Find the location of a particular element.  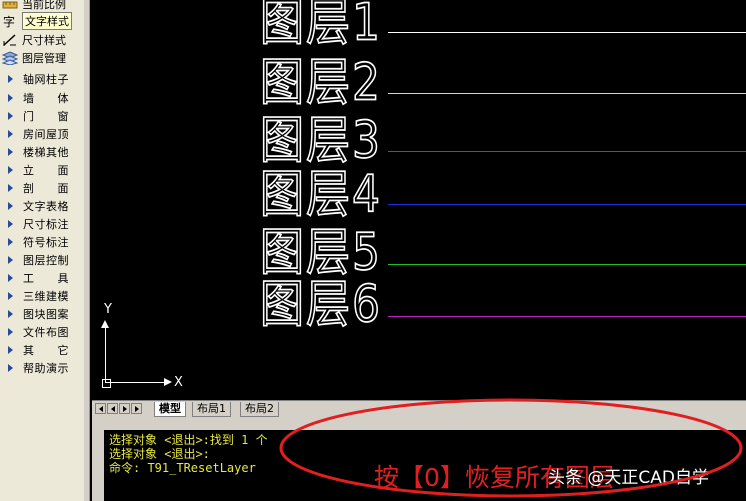

menu-tools: 工 具 is located at coordinates (44, 278).